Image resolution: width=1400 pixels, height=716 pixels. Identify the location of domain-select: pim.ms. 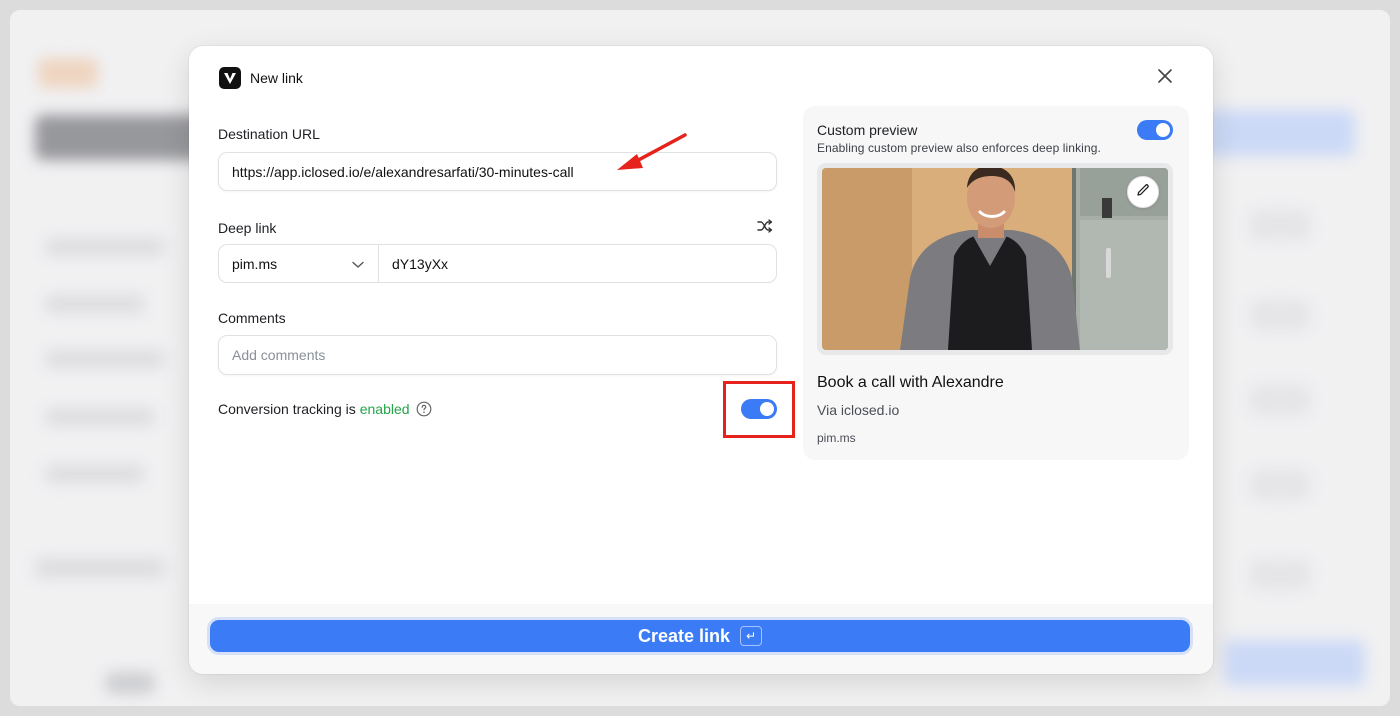
(298, 263).